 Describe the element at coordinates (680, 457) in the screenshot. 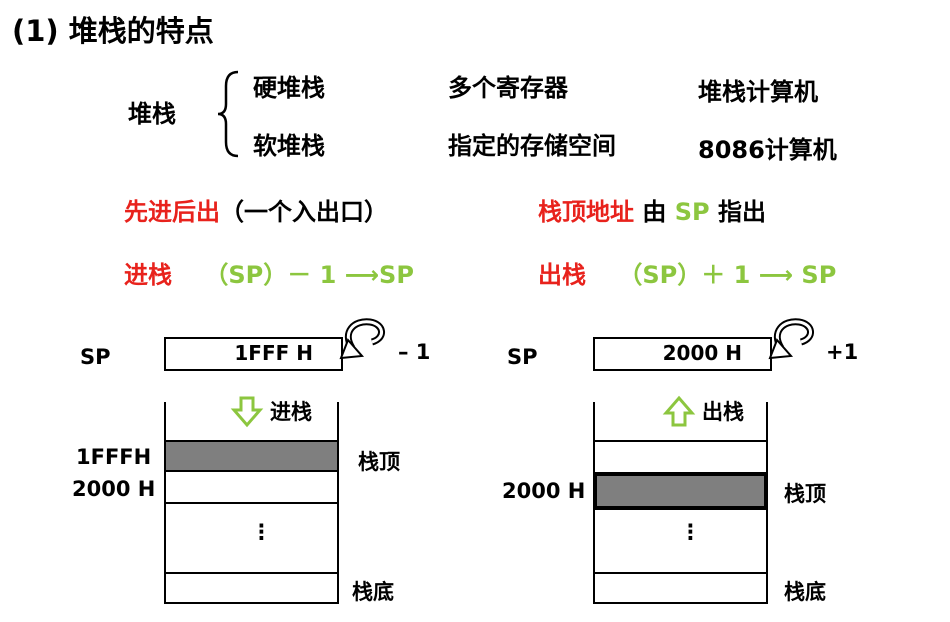

I see `pop-stack-cell` at that location.